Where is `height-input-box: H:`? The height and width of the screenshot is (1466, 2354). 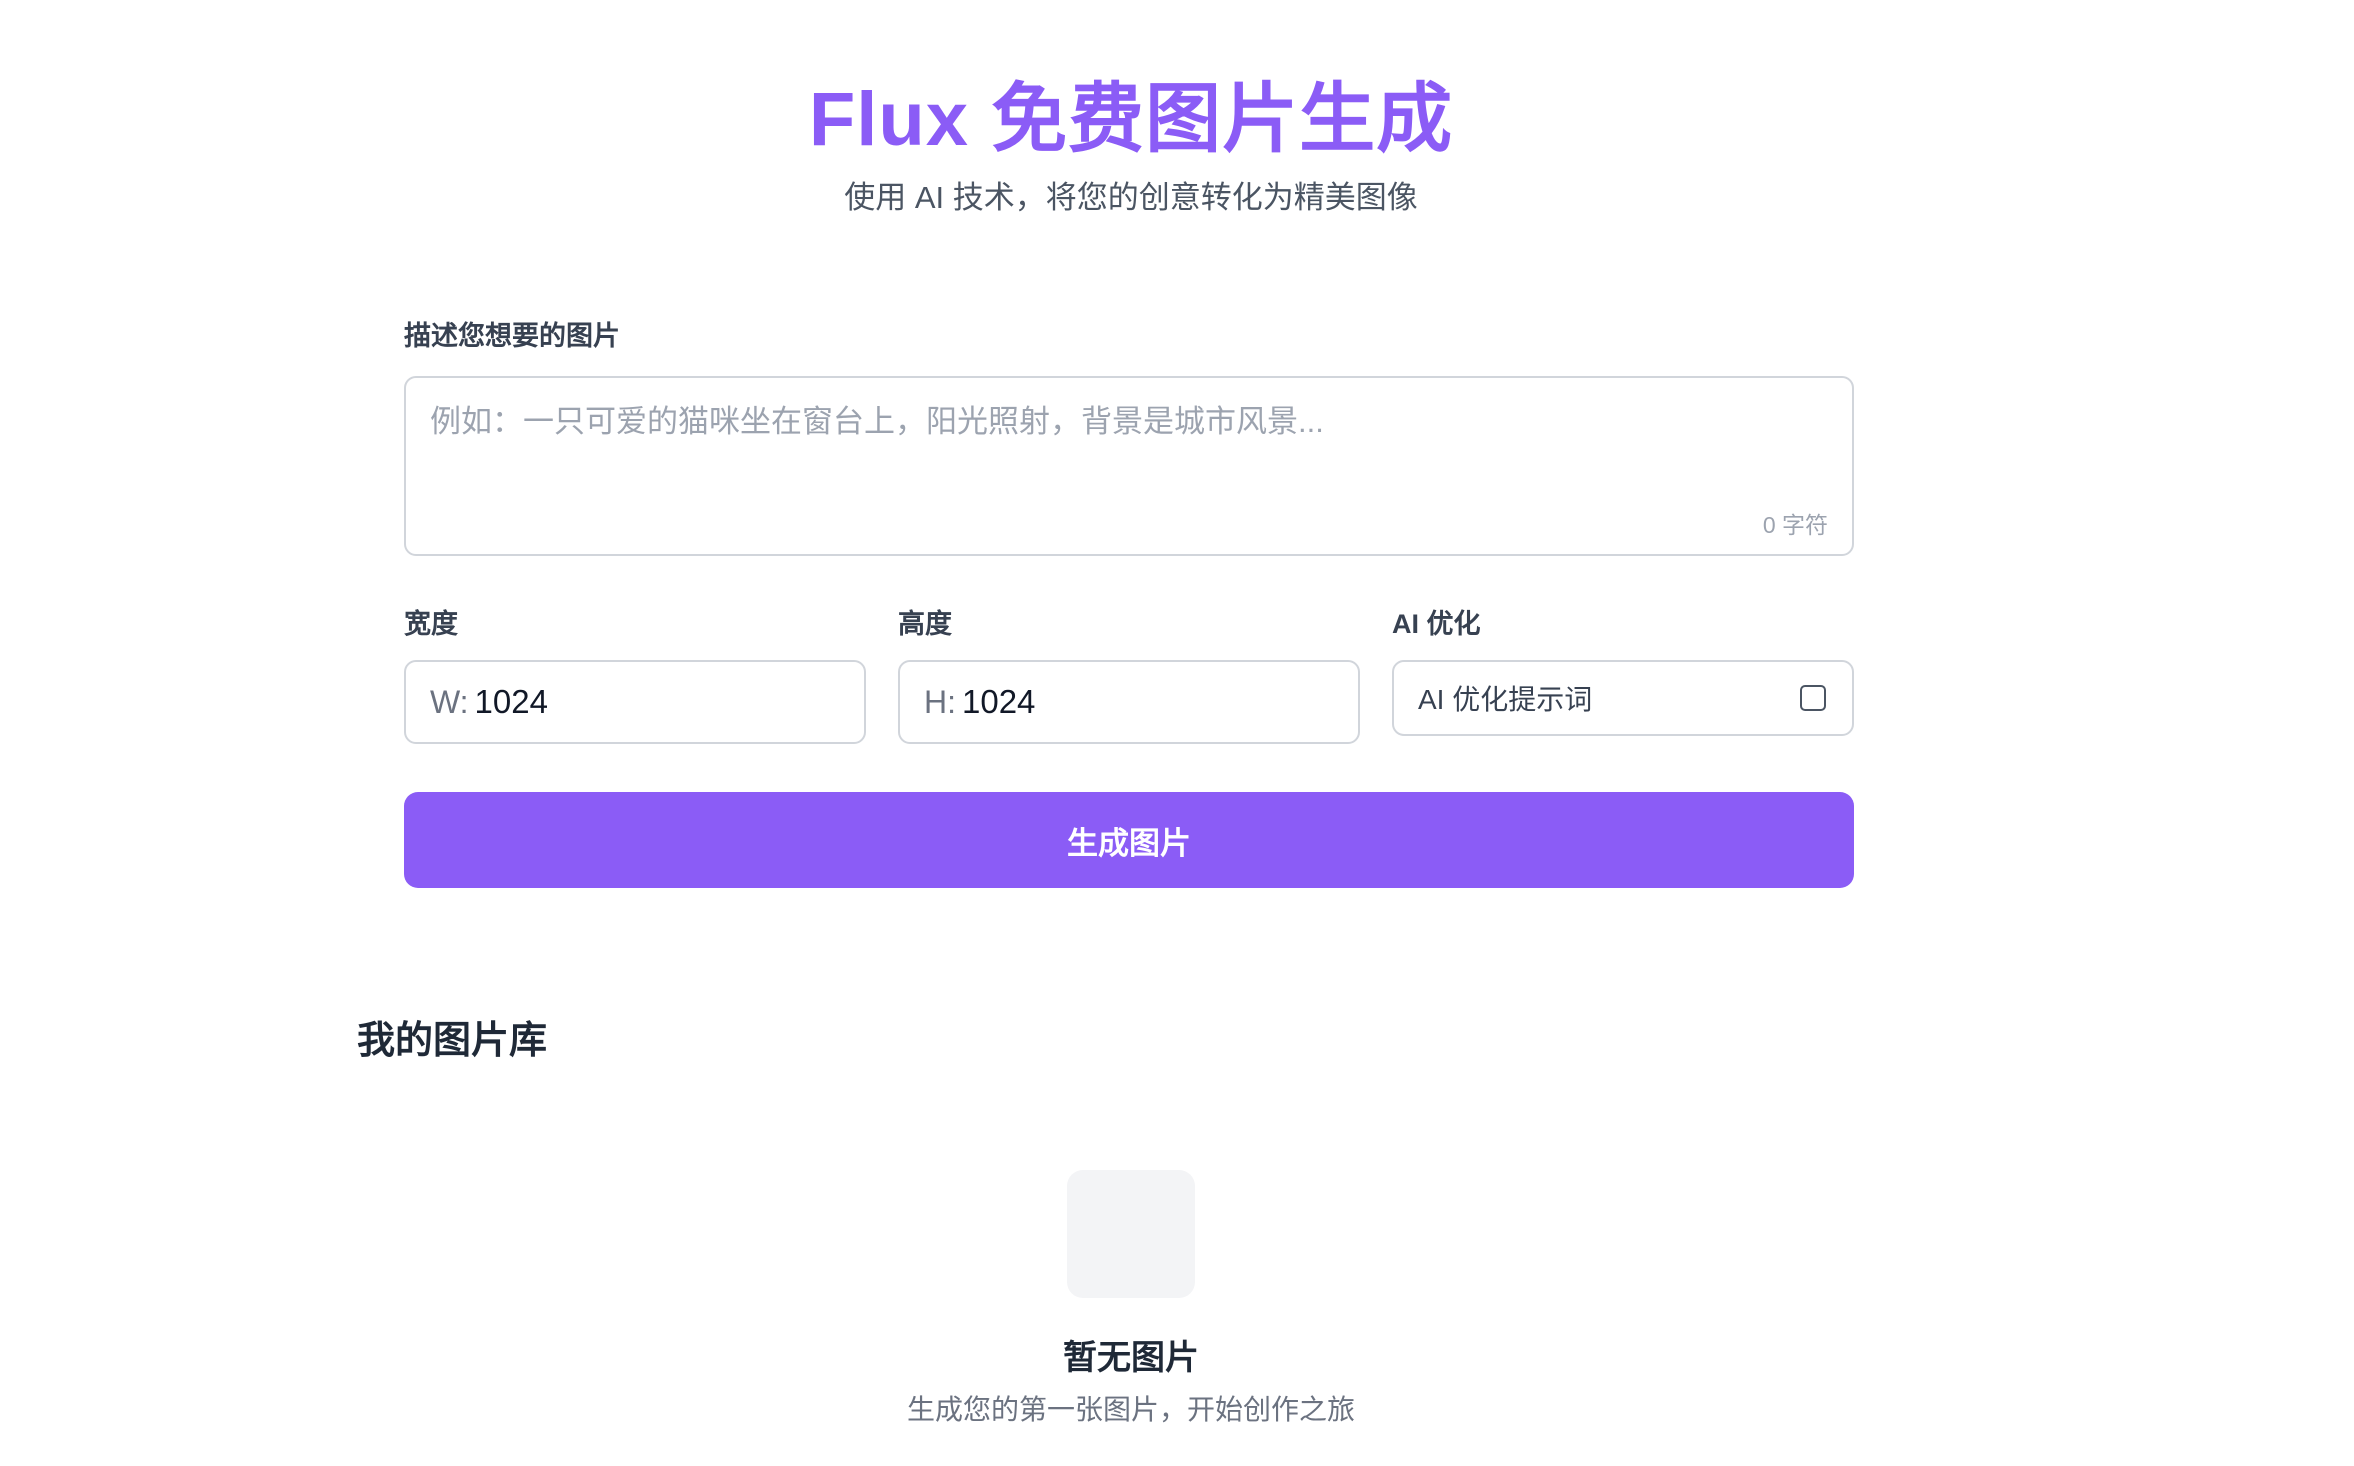 height-input-box: H: is located at coordinates (1129, 702).